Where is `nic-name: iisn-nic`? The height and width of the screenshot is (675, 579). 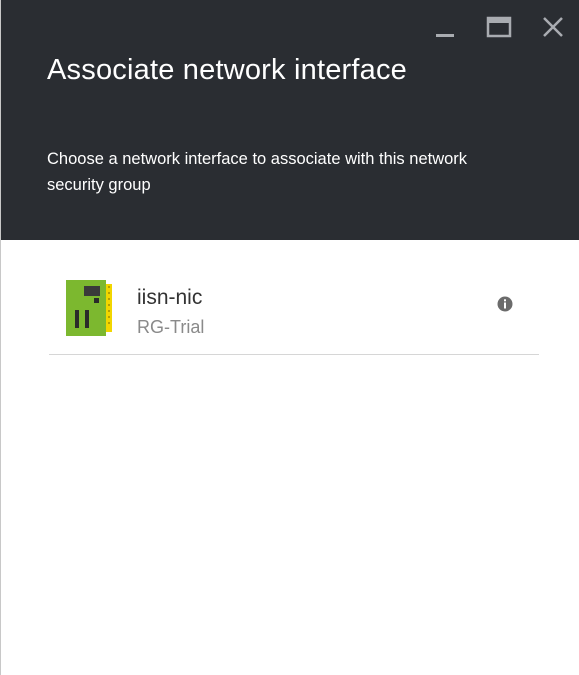 nic-name: iisn-nic is located at coordinates (170, 297).